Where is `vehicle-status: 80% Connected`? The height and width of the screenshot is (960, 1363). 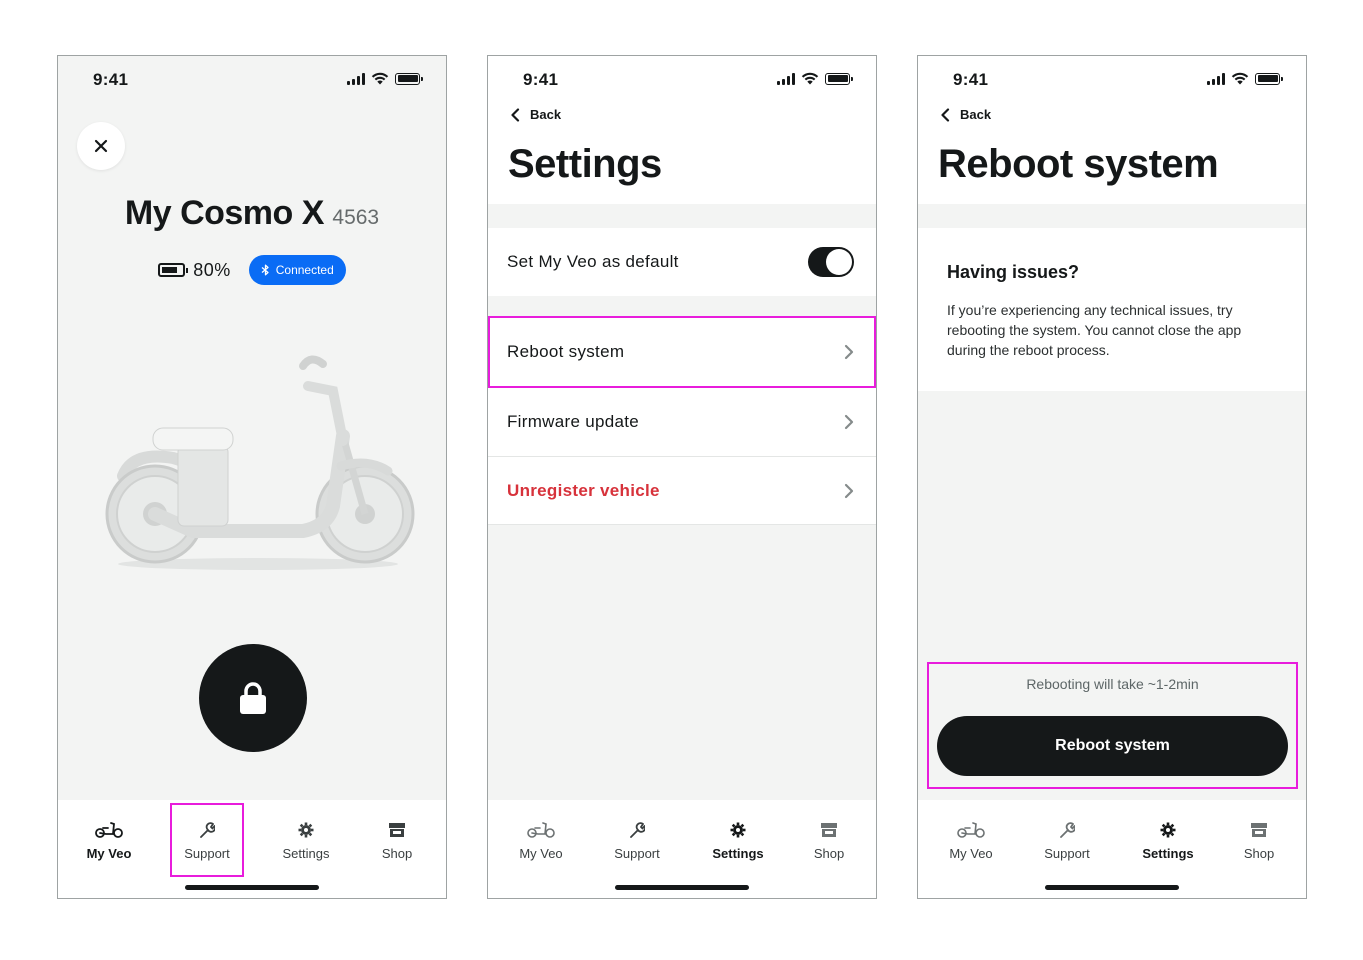
vehicle-status: 80% Connected is located at coordinates (252, 270).